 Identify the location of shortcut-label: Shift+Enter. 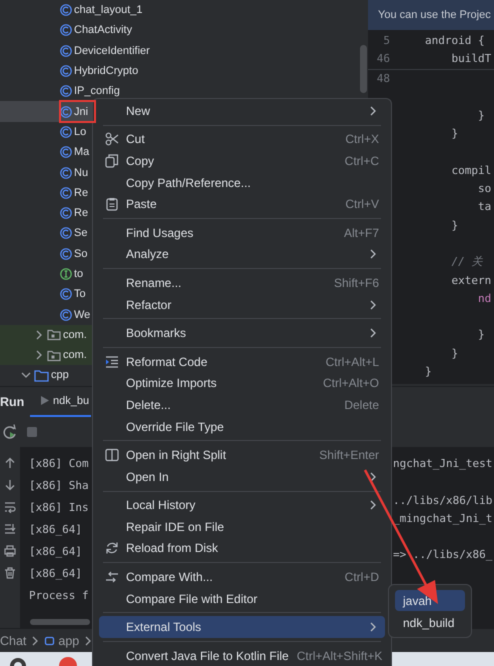
(349, 455).